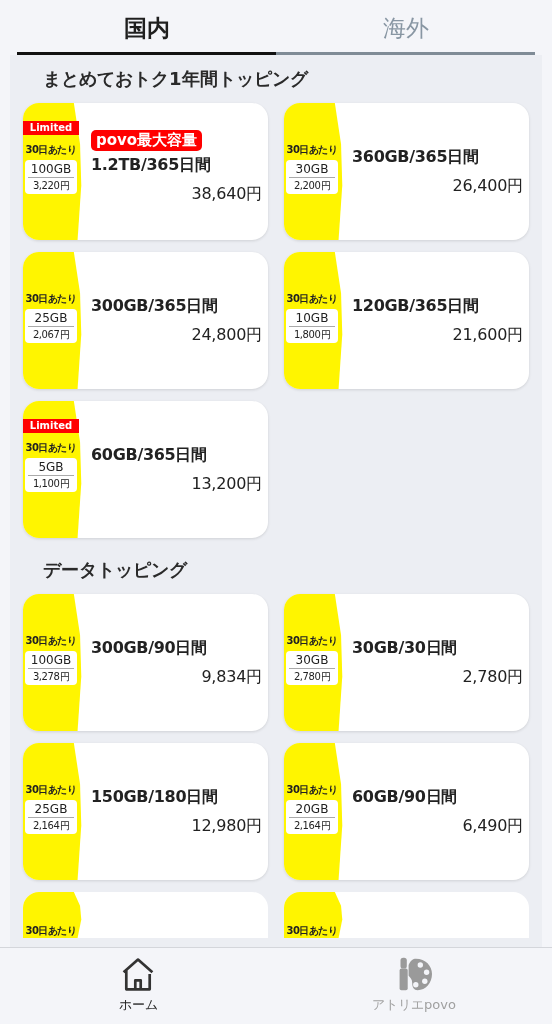 The height and width of the screenshot is (1024, 552). What do you see at coordinates (416, 157) in the screenshot?
I see `plan-title: 360GB/365日間` at bounding box center [416, 157].